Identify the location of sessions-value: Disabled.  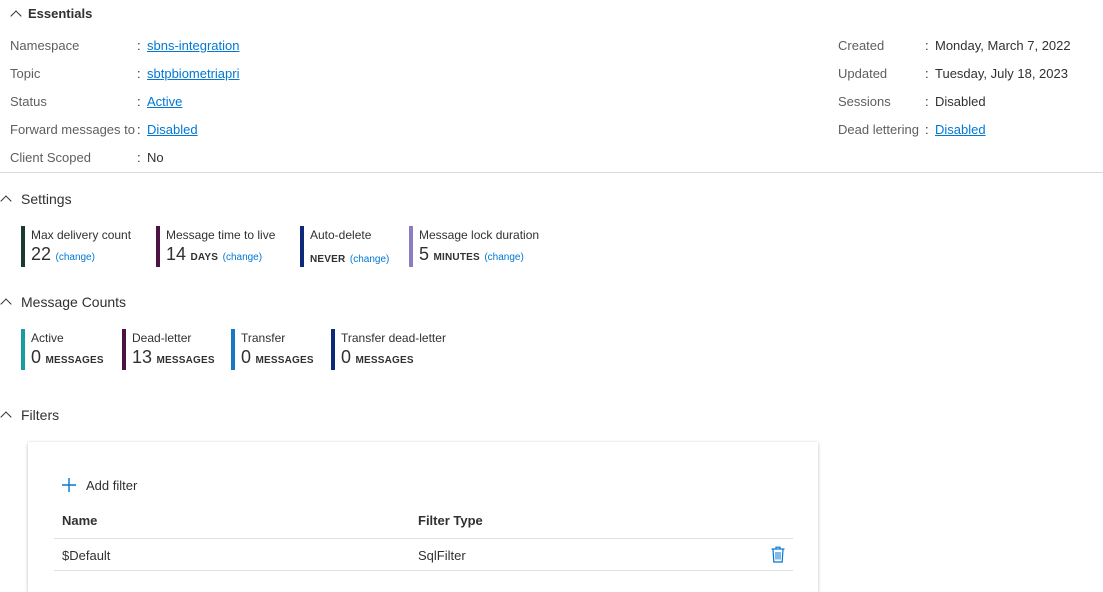
(960, 101).